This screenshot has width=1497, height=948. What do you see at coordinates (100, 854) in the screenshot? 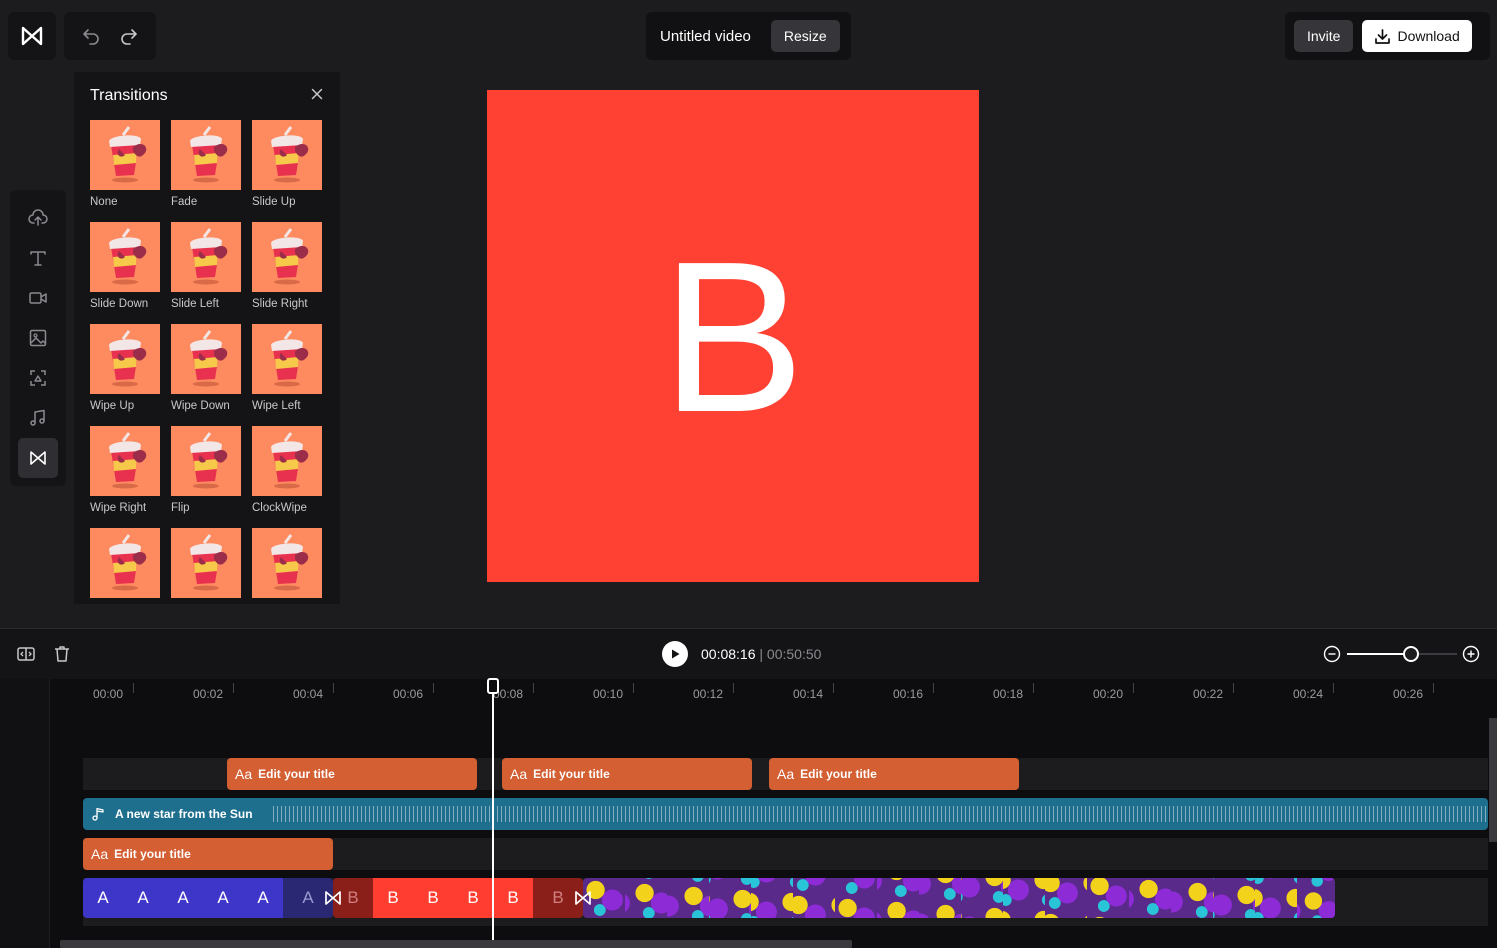
I see `text-clip-icon: Aa` at bounding box center [100, 854].